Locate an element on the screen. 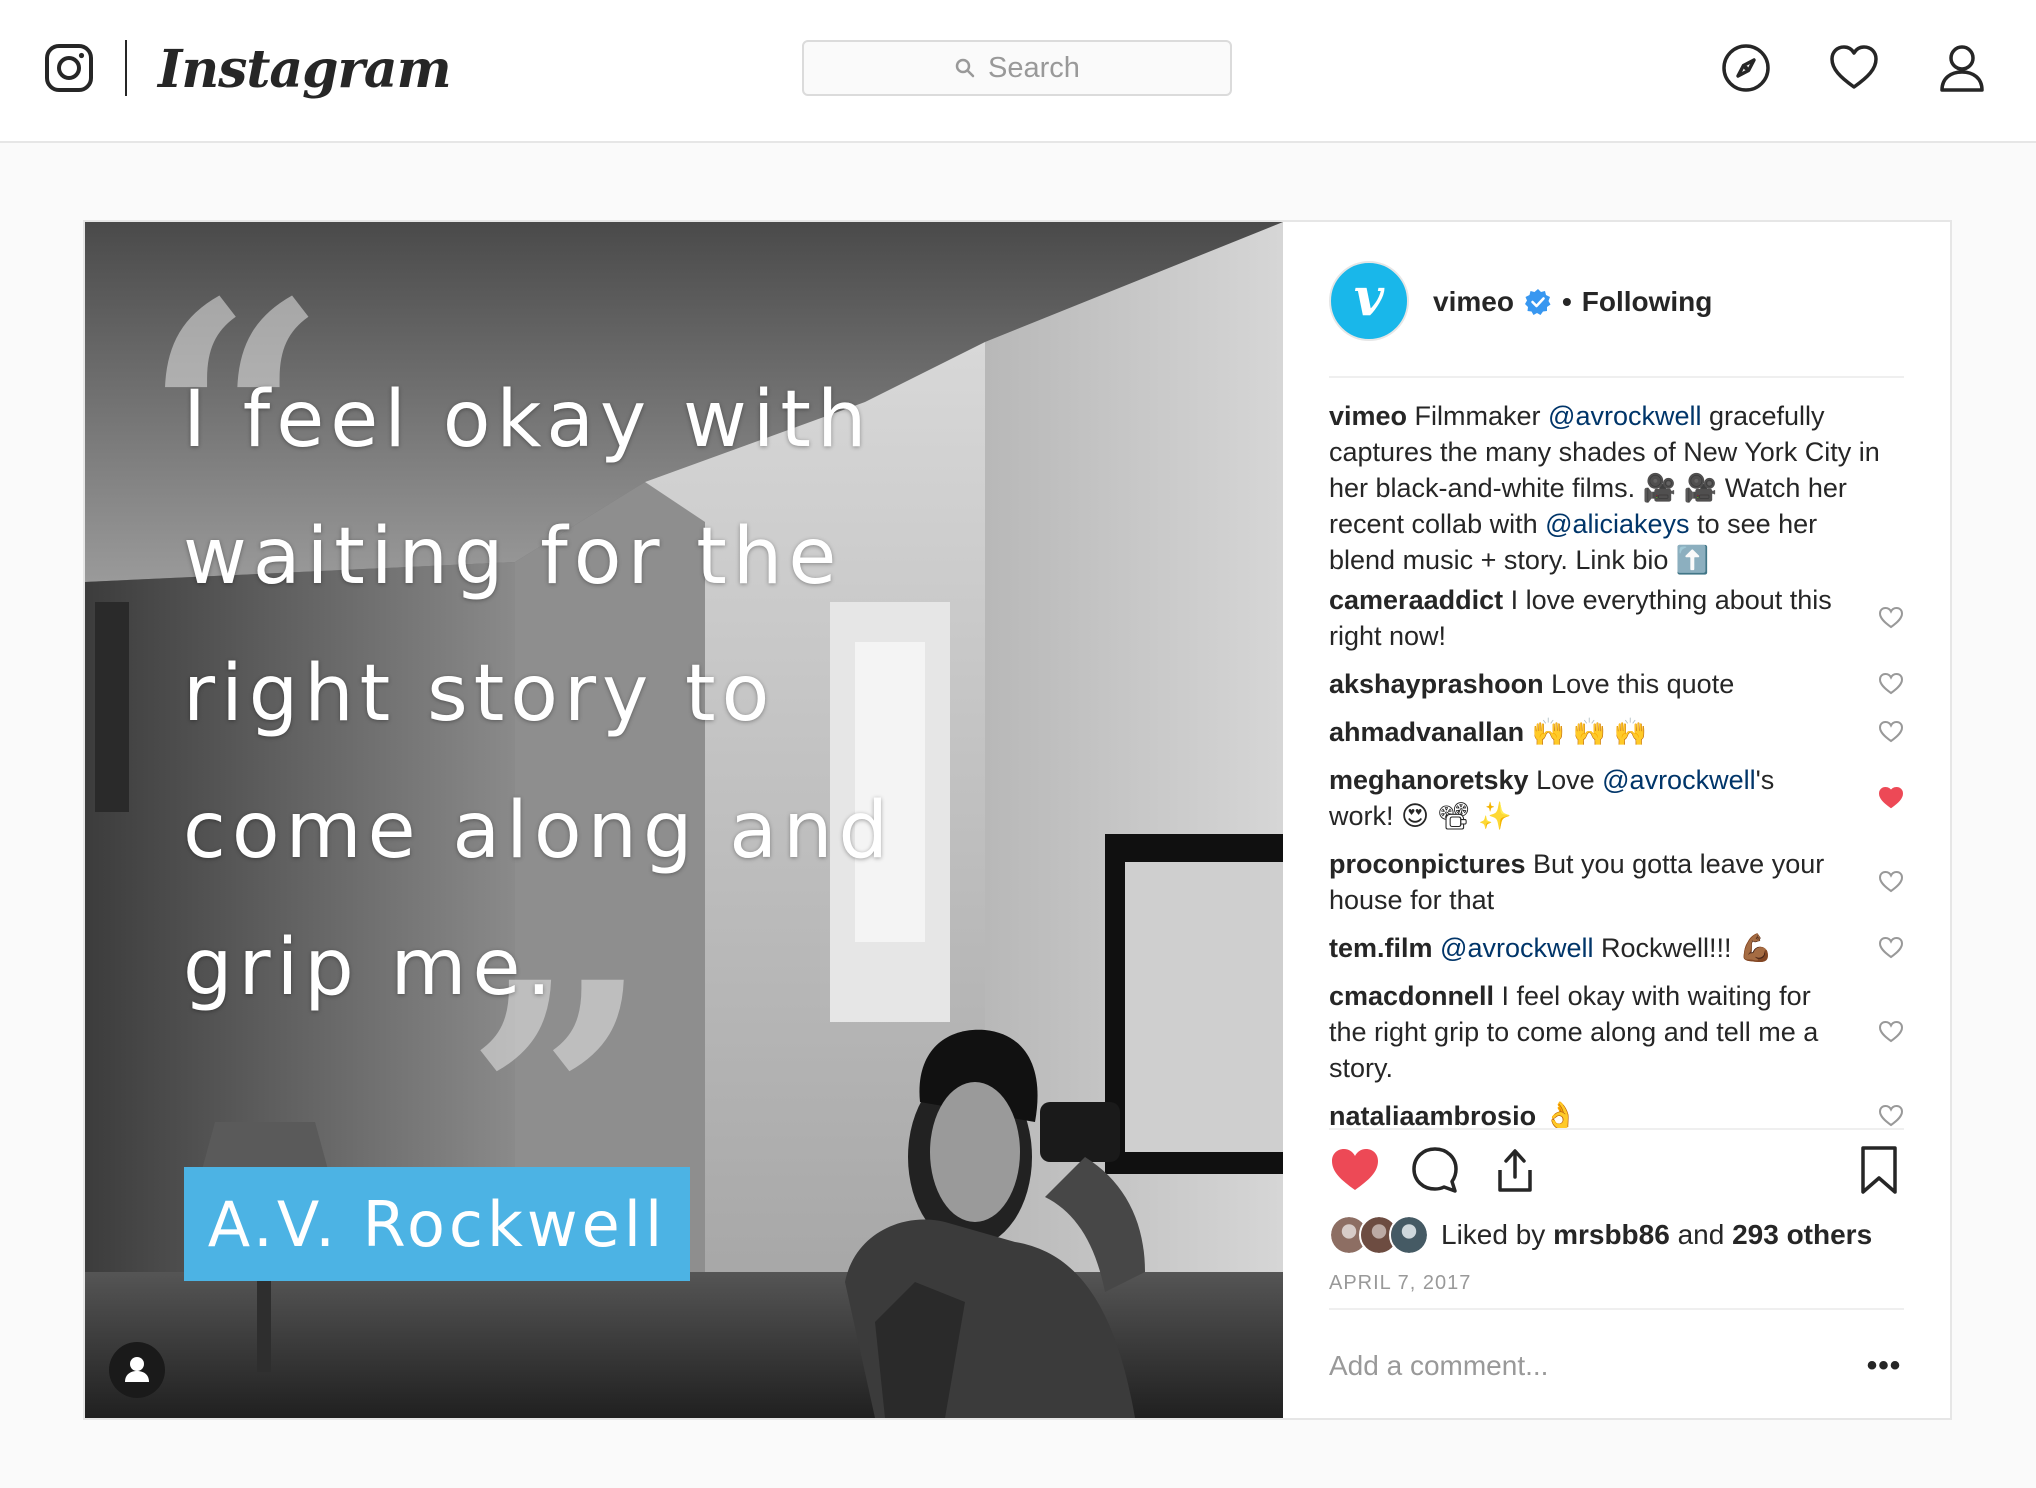 This screenshot has height=1488, width=2036. search-box: Search is located at coordinates (1017, 68).